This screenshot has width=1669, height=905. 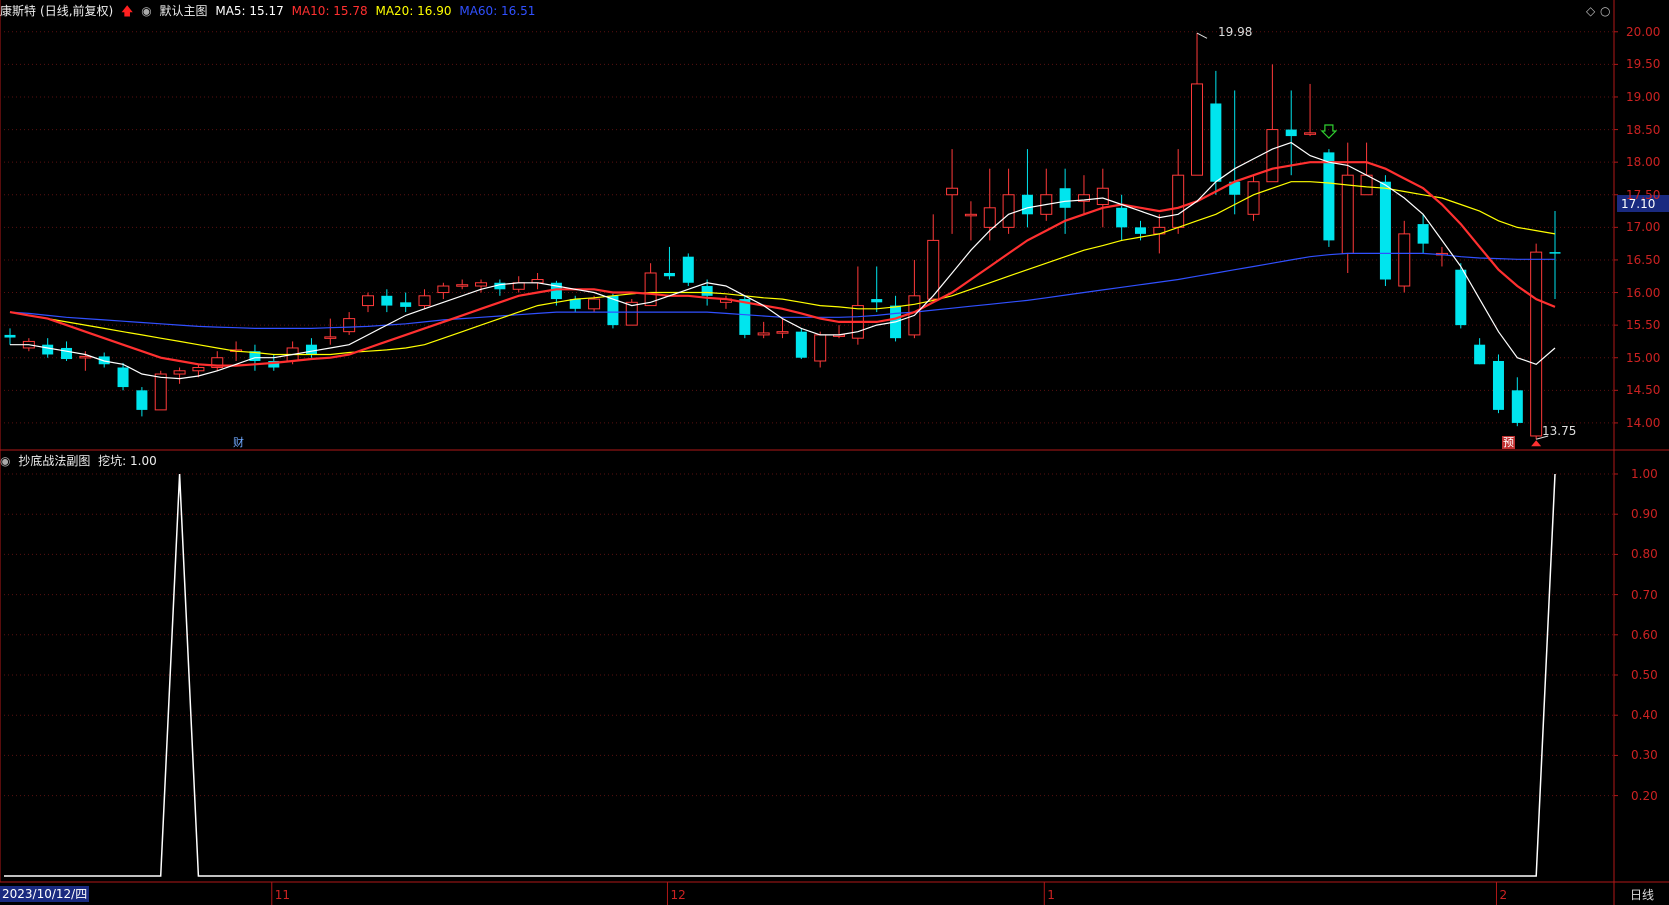 What do you see at coordinates (249, 11) in the screenshot?
I see `ma5-label: MA5: 15.17` at bounding box center [249, 11].